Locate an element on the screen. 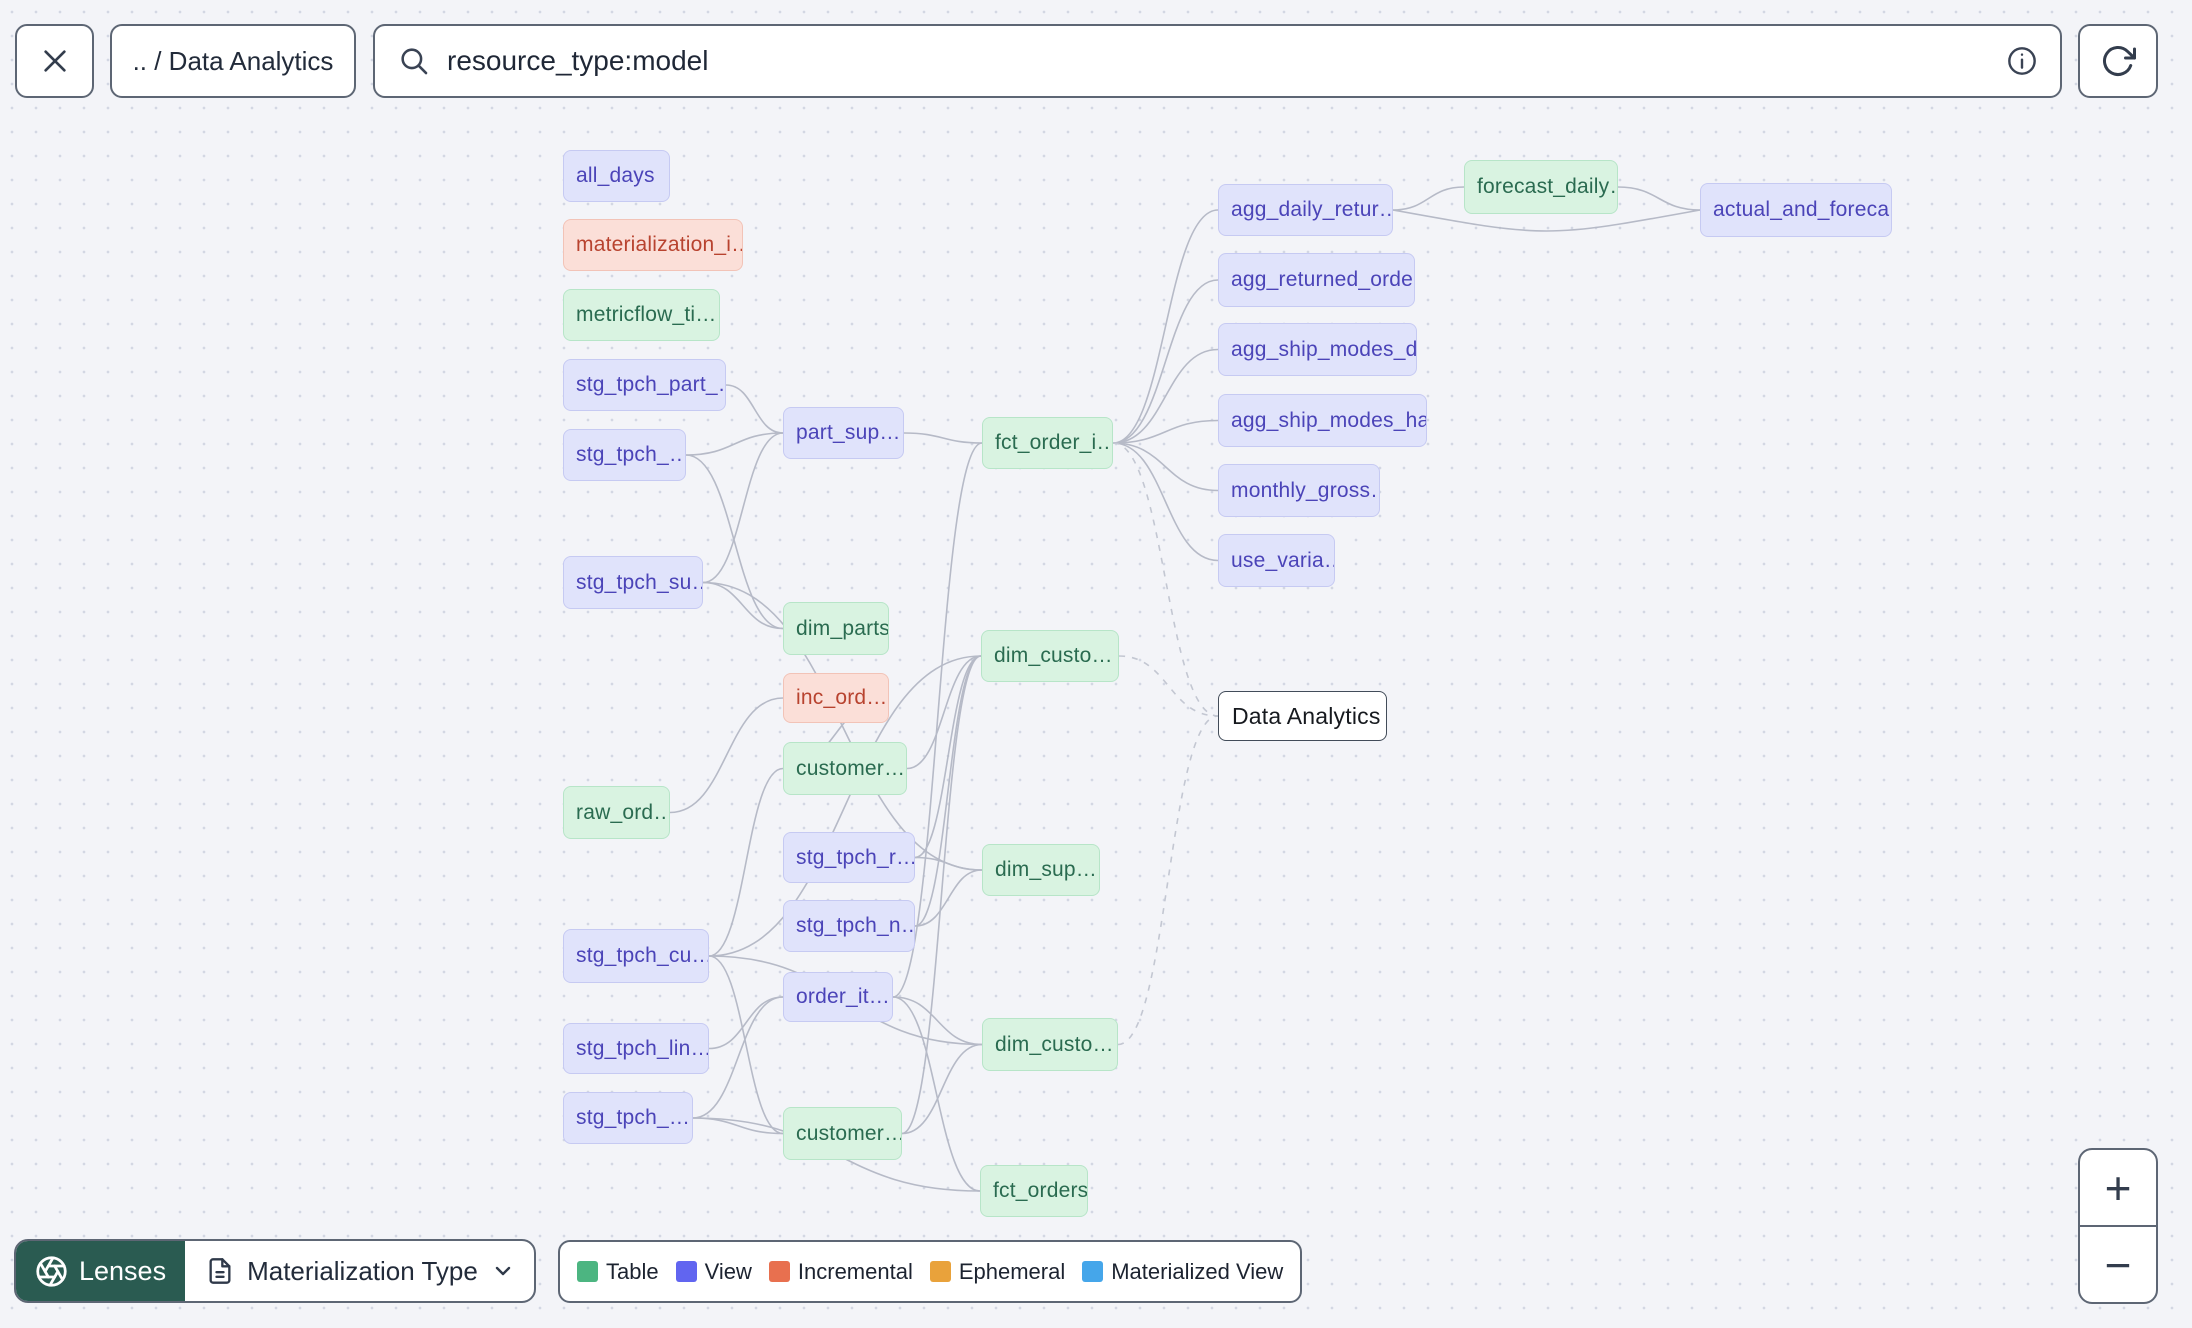  aperture-icon is located at coordinates (51, 1271).